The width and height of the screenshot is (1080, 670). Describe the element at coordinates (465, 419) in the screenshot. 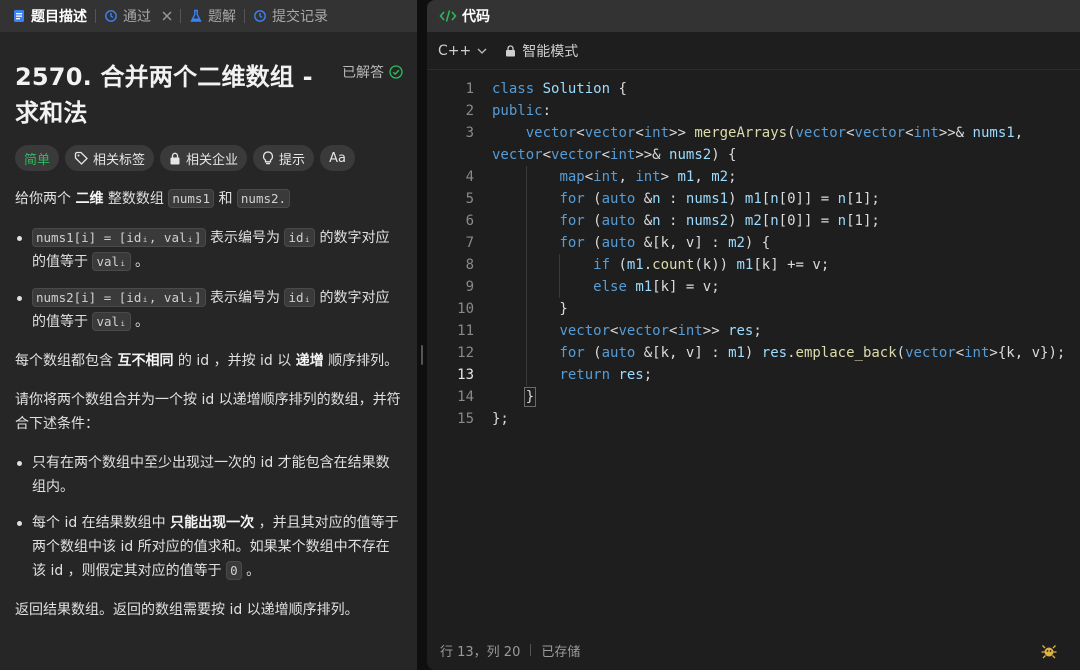

I see `line-number: 15` at that location.